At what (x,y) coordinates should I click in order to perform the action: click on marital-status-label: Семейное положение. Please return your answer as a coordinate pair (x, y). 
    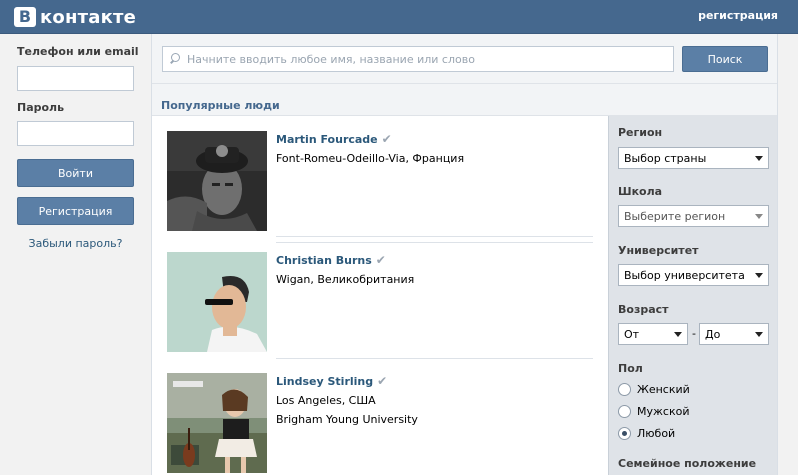
    Looking at the image, I should click on (687, 463).